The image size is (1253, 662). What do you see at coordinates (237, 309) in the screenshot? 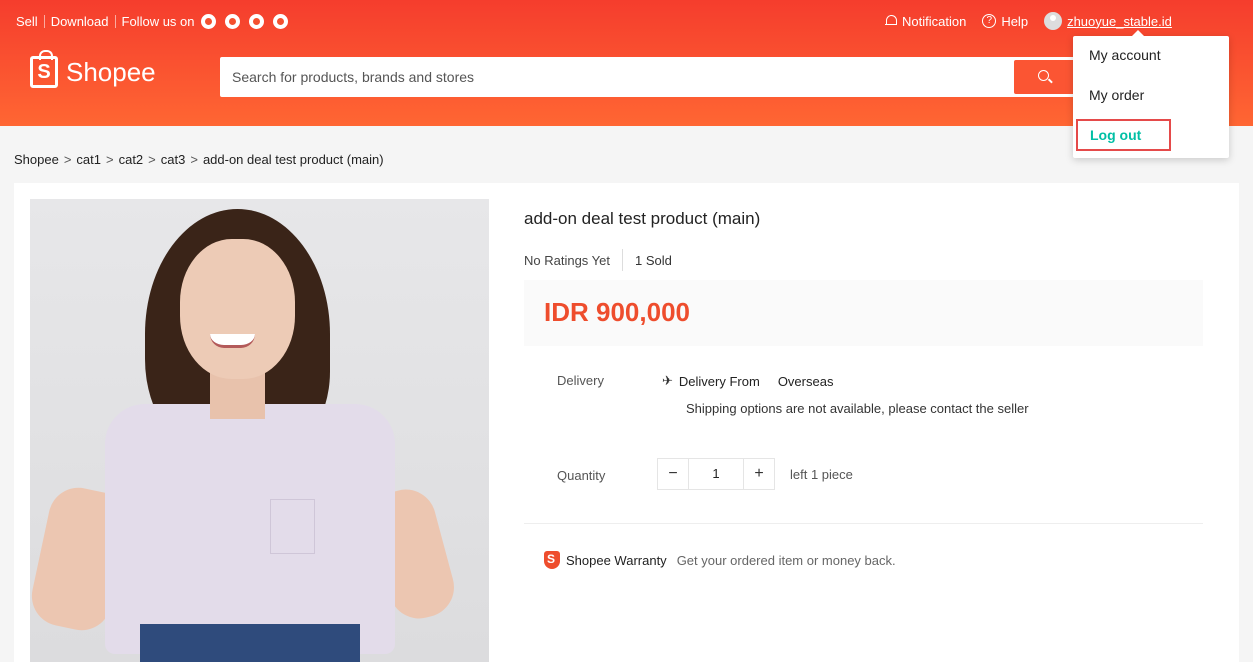
I see `image-face` at bounding box center [237, 309].